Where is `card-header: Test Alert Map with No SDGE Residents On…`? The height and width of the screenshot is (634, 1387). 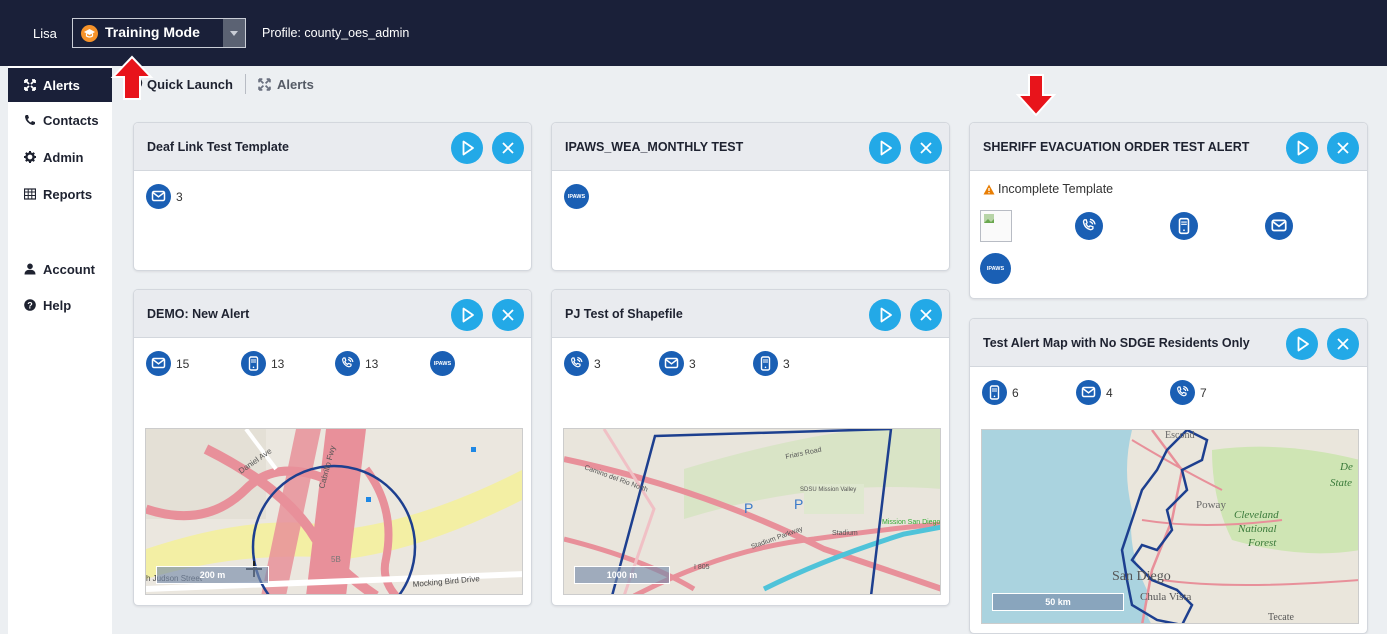 card-header: Test Alert Map with No SDGE Residents On… is located at coordinates (1168, 343).